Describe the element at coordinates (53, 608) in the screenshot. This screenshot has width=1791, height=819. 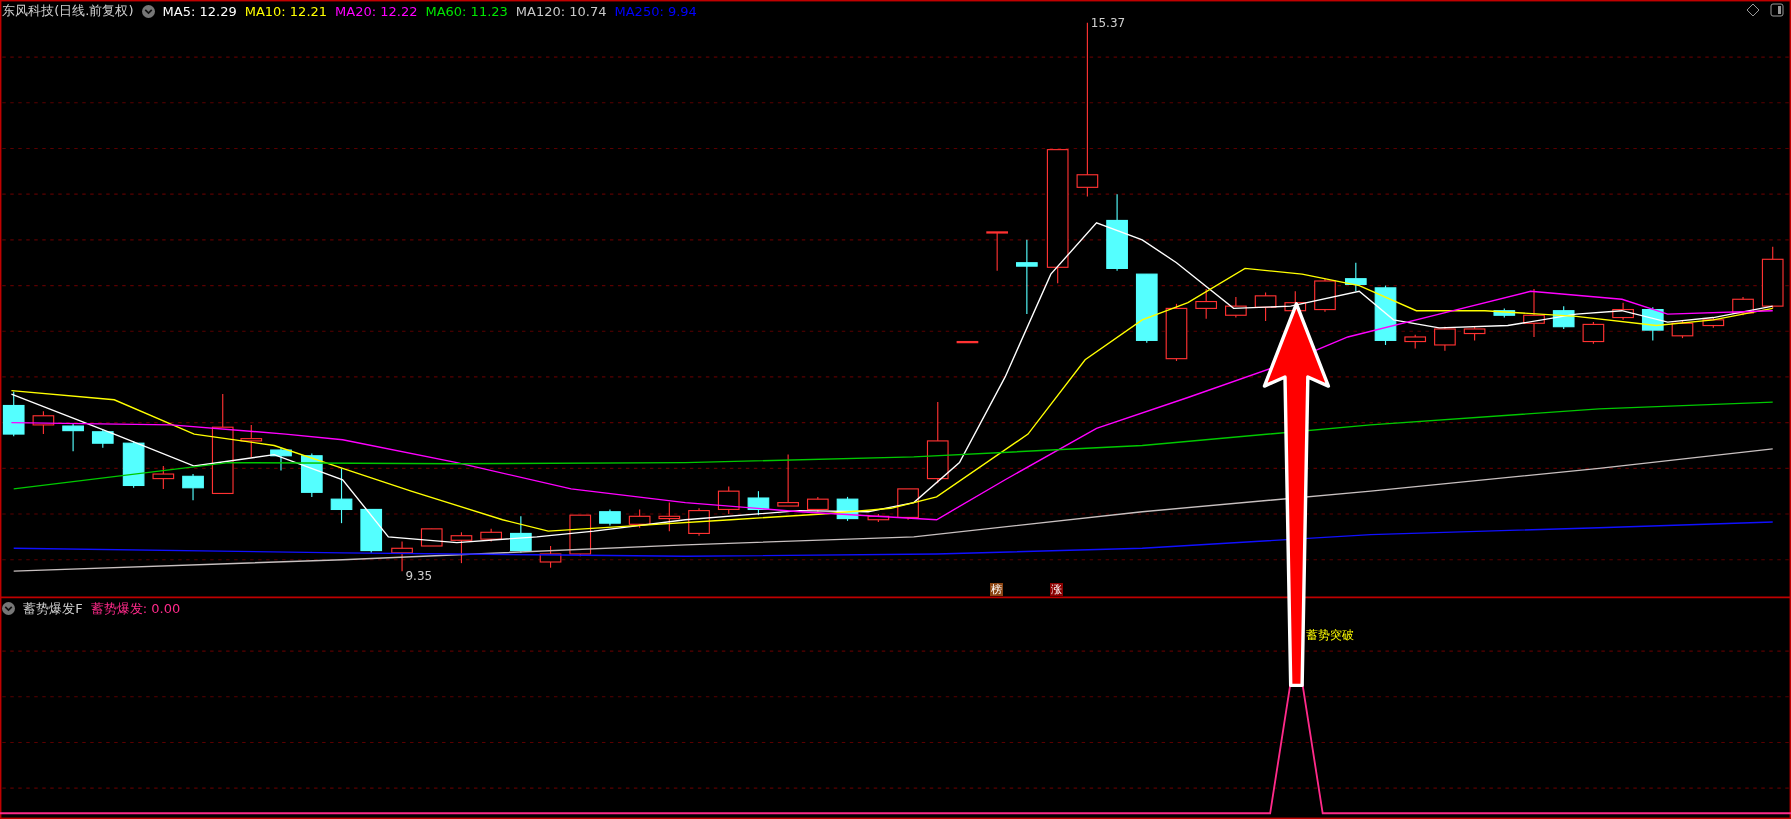
I see `indicator-title: 蓄势爆发F` at that location.